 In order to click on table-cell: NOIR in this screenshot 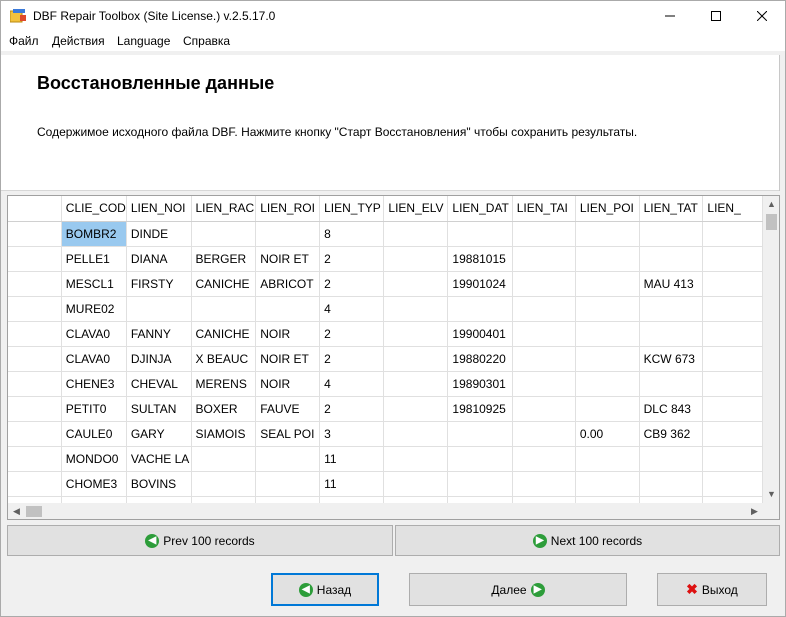, I will do `click(288, 384)`.